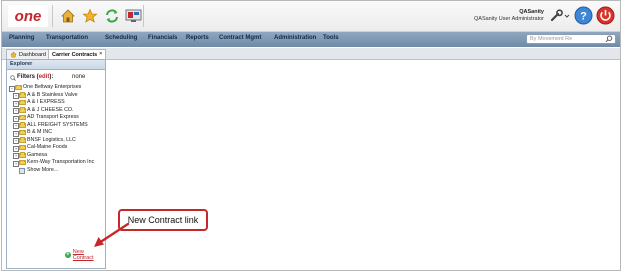 The width and height of the screenshot is (624, 272). Describe the element at coordinates (112, 235) in the screenshot. I see `callout-arrow` at that location.